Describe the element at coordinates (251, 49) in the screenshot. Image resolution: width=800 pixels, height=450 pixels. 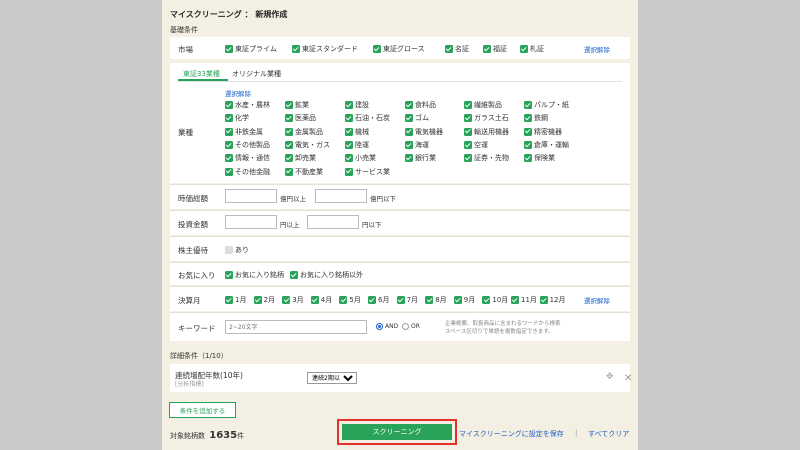
I see `market-checkbox: 東証プライム` at that location.